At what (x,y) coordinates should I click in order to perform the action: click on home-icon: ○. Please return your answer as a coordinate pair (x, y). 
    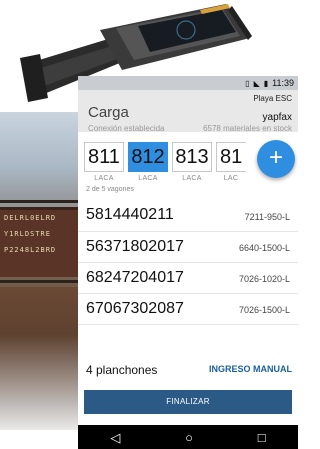
    Looking at the image, I should click on (189, 437).